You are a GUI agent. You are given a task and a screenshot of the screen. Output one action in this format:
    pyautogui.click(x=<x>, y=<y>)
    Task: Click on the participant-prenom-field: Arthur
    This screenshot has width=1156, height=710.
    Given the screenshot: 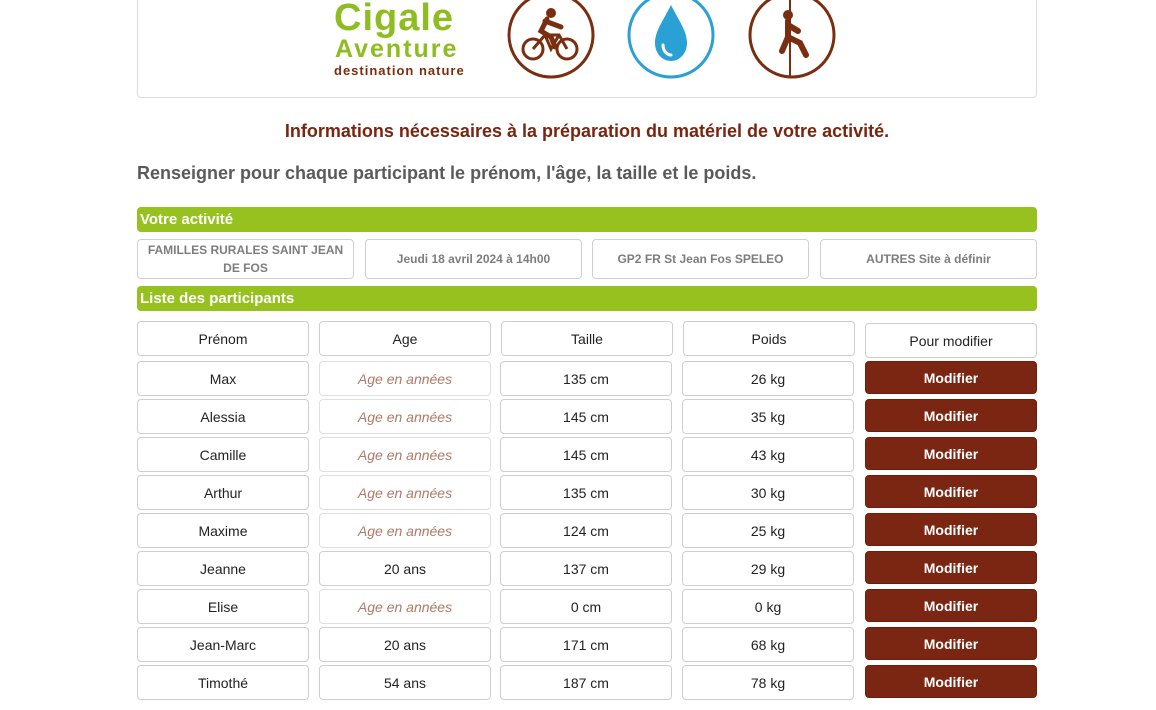 What is the action you would take?
    pyautogui.click(x=223, y=492)
    